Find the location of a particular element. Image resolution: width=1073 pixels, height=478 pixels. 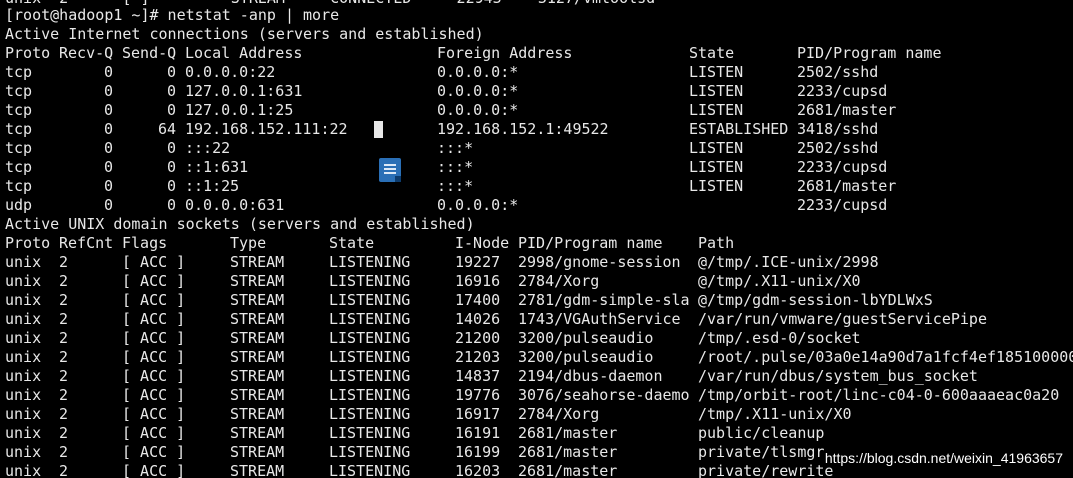

header-type: Type is located at coordinates (248, 243).